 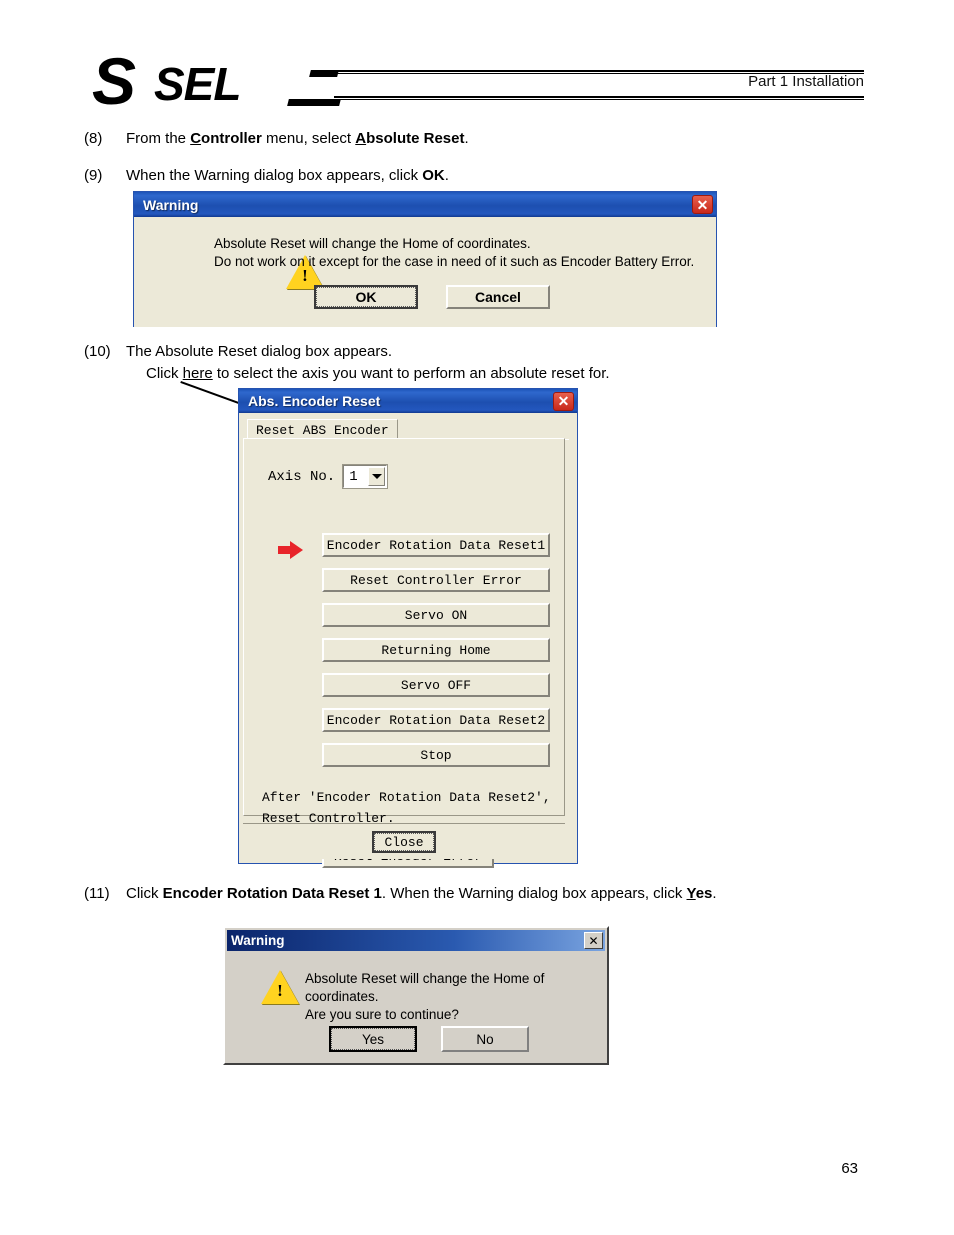 What do you see at coordinates (322, 429) in the screenshot?
I see `tab-reset-abs-encoder: Reset ABS Encoder` at bounding box center [322, 429].